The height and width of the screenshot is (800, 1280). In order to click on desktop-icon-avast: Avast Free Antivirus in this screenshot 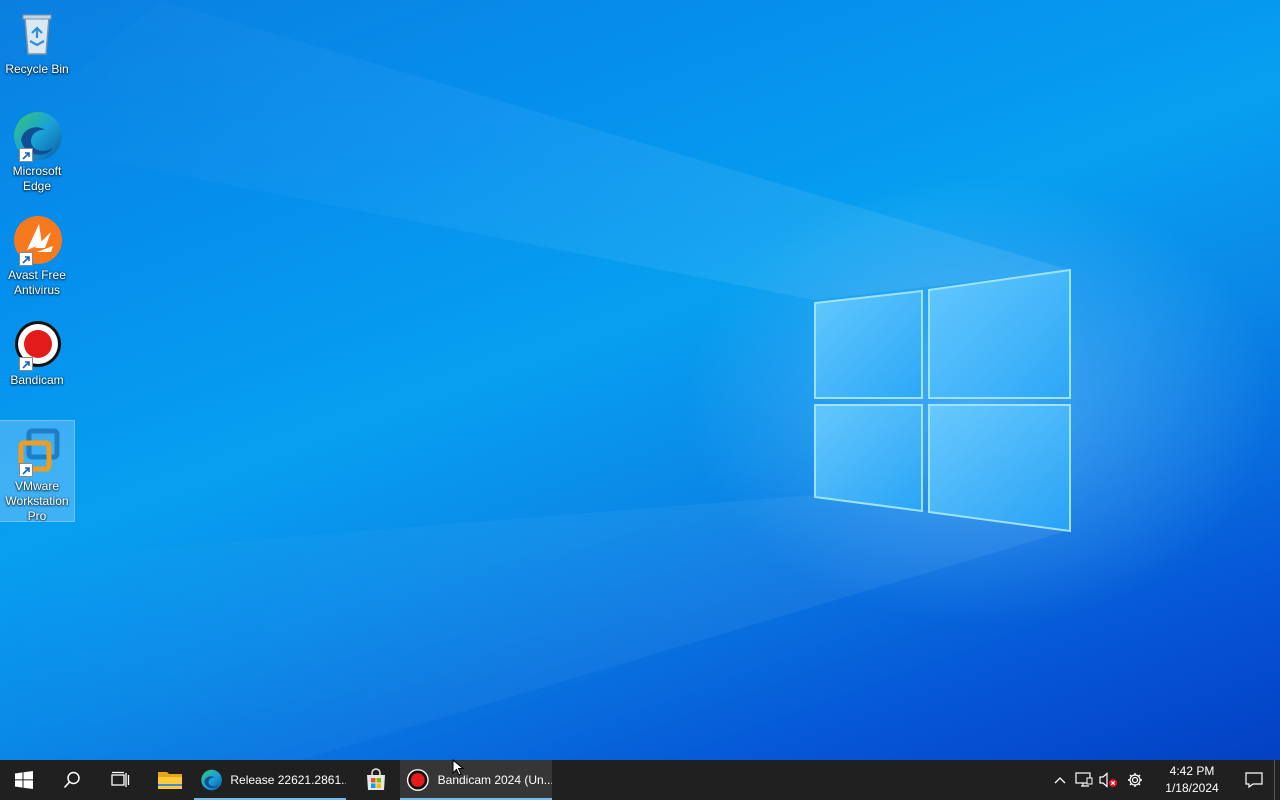, I will do `click(37, 254)`.